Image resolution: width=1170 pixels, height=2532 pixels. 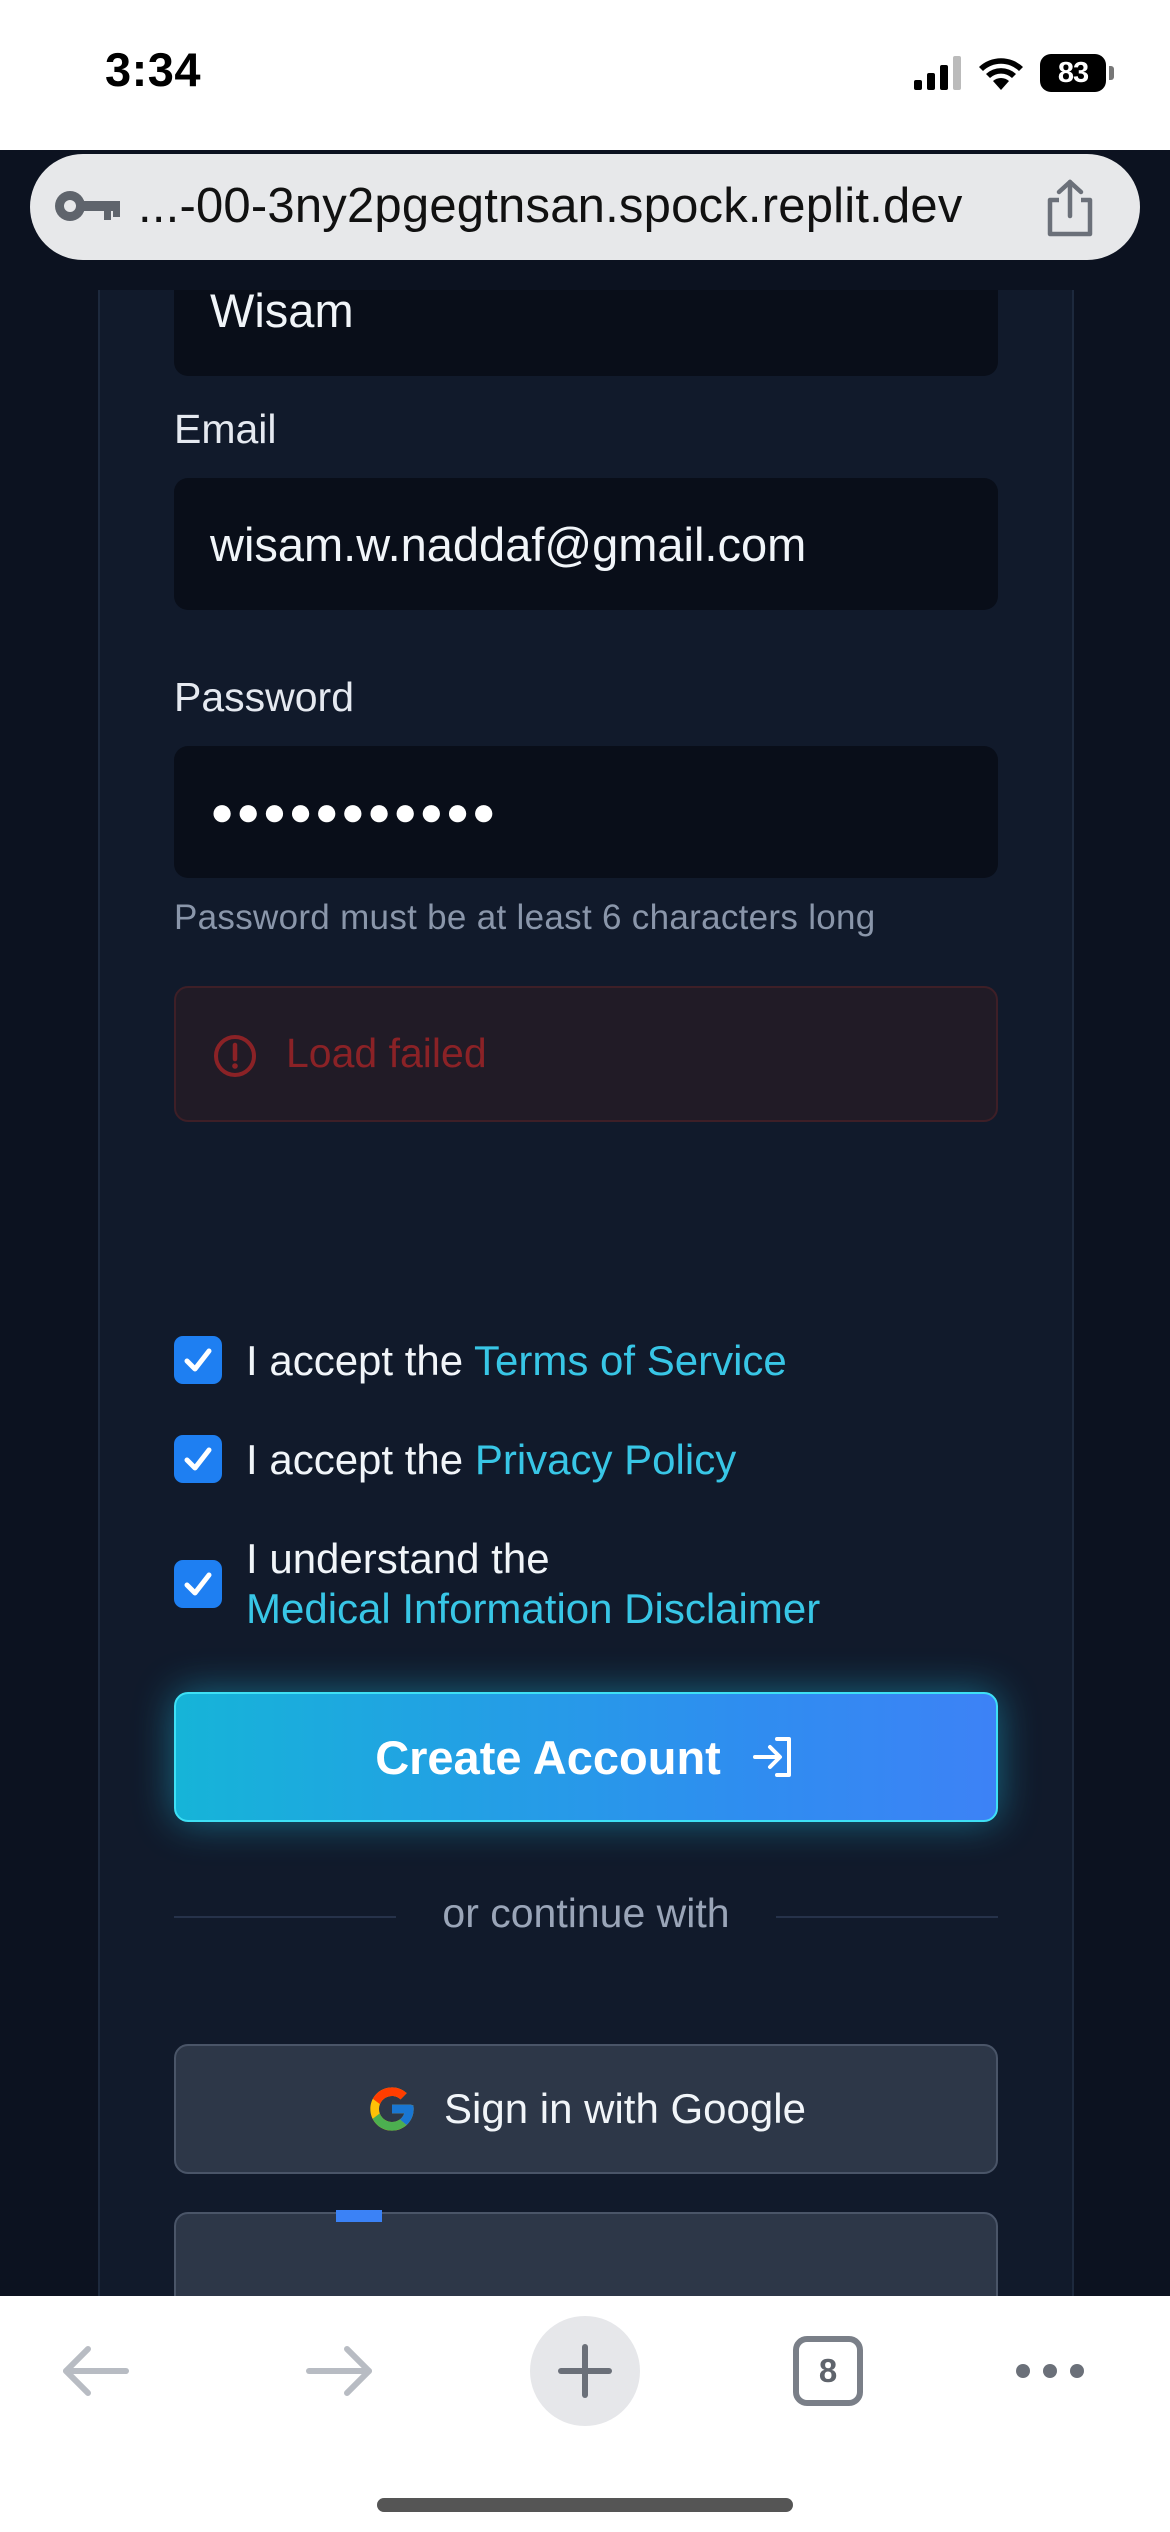 What do you see at coordinates (605, 1459) in the screenshot?
I see `privacy-policy-link: Privacy Policy` at bounding box center [605, 1459].